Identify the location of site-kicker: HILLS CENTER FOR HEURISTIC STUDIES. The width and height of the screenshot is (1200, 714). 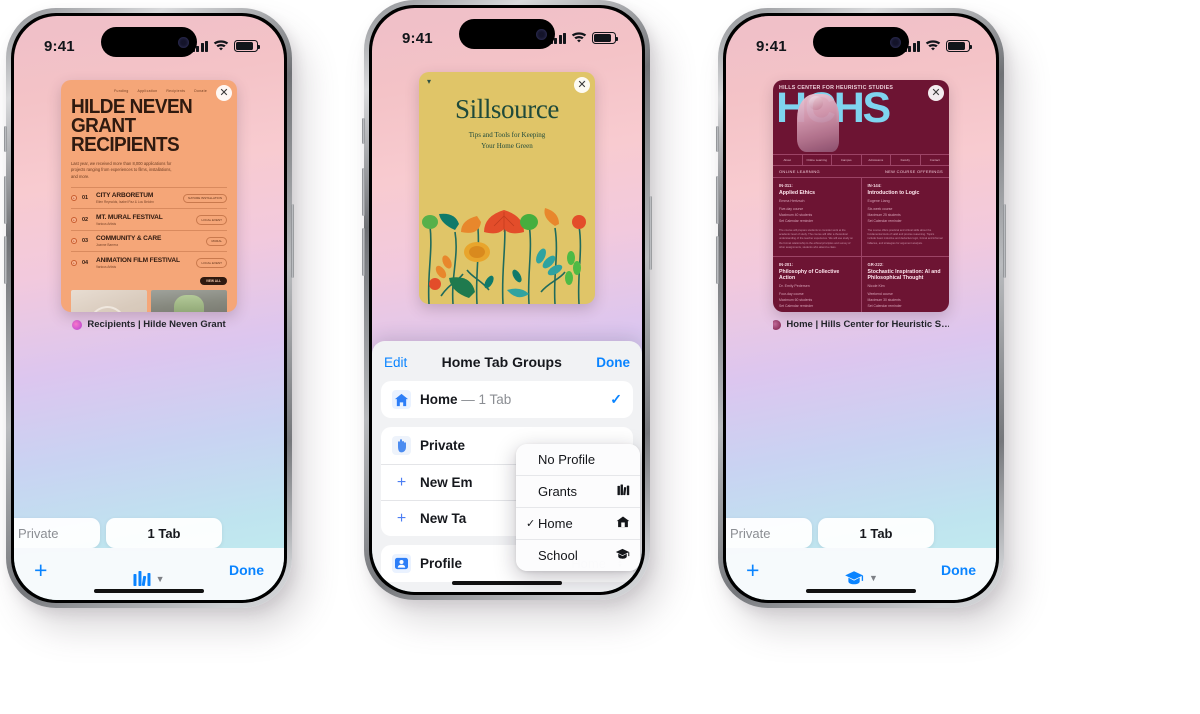
(836, 88).